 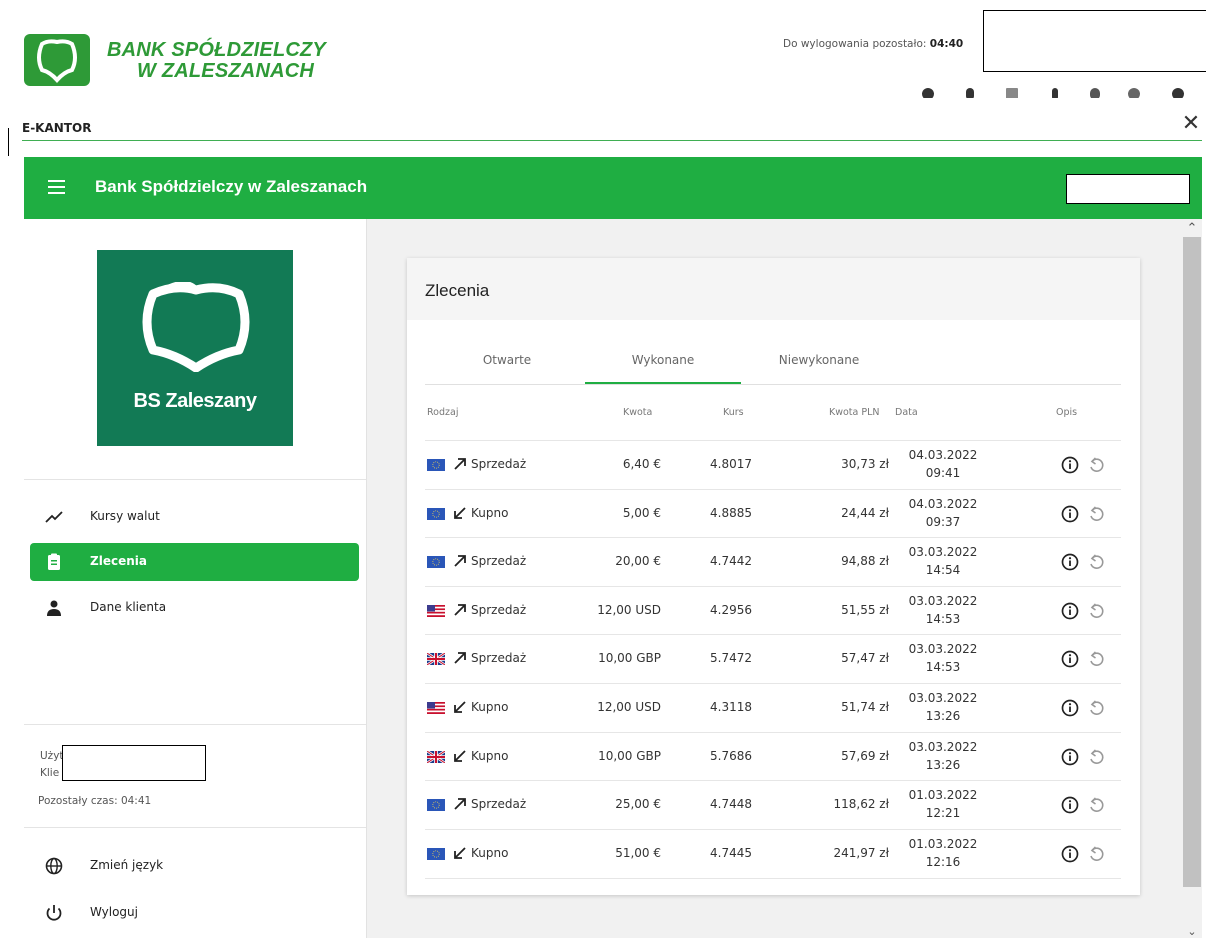 What do you see at coordinates (114, 912) in the screenshot?
I see `sidebar-item-label: Wyloguj` at bounding box center [114, 912].